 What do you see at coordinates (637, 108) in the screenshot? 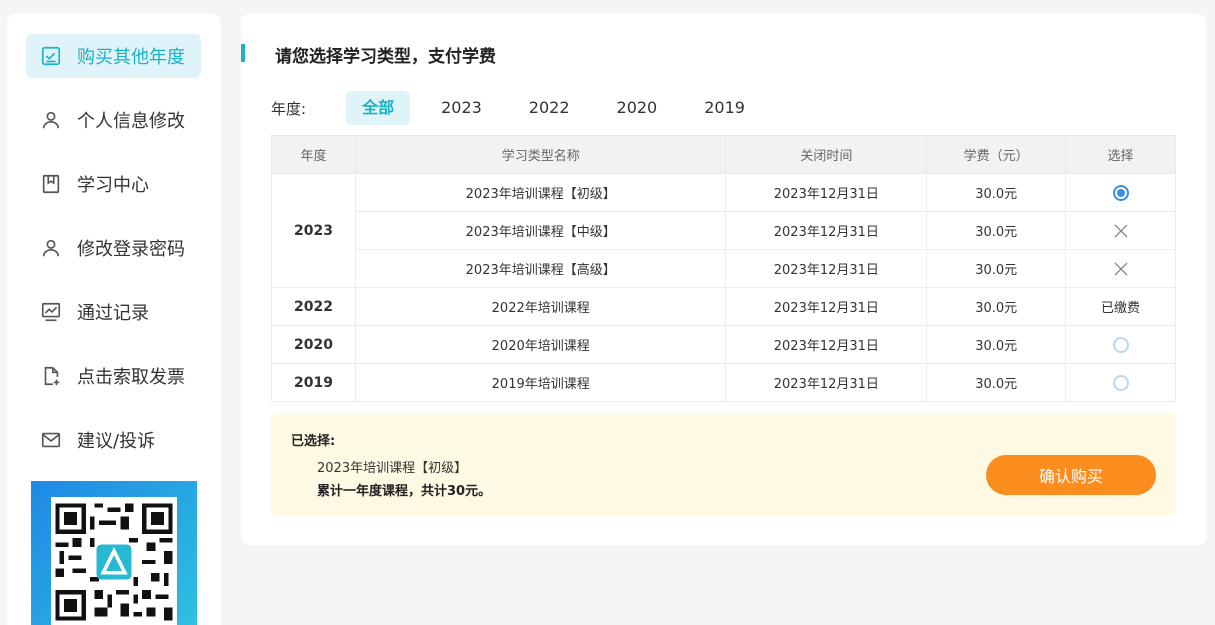
I see `year-tab-2020: 2020` at bounding box center [637, 108].